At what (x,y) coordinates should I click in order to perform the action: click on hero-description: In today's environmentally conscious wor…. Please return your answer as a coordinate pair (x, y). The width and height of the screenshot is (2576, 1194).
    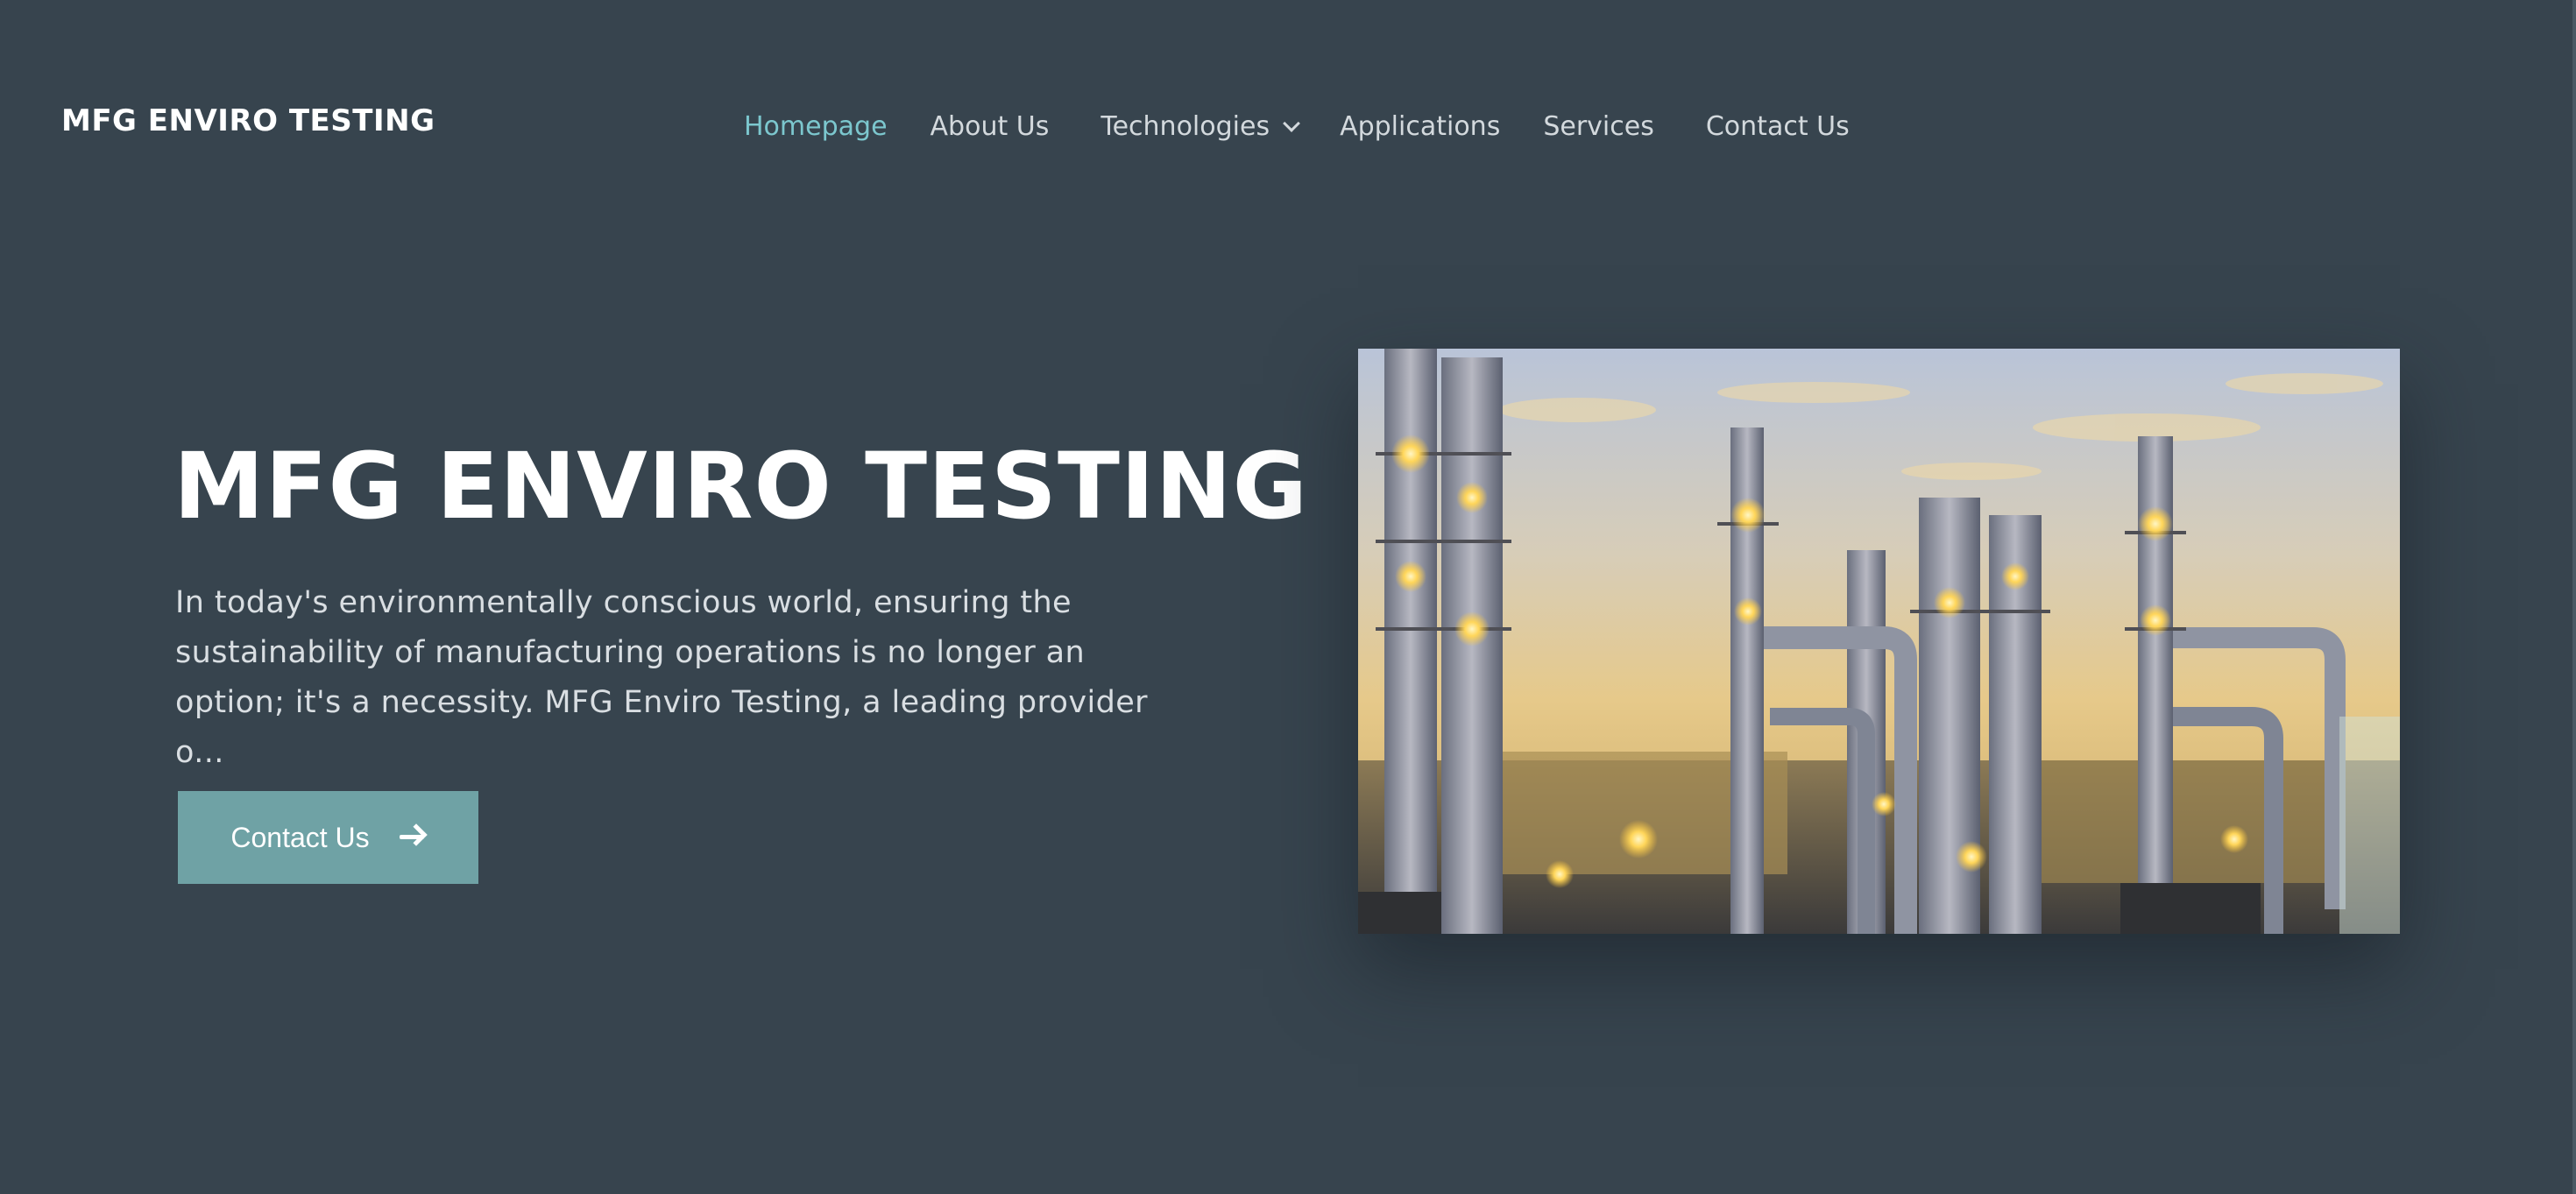
    Looking at the image, I should click on (661, 677).